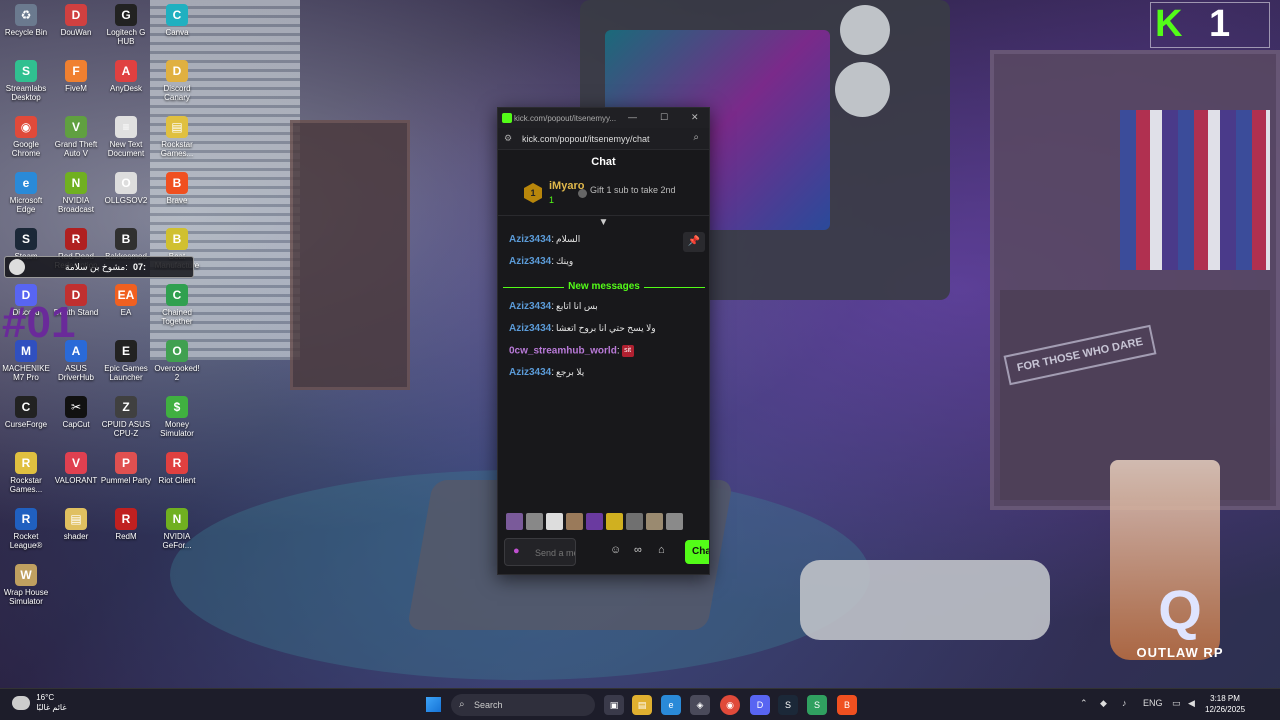 The width and height of the screenshot is (1280, 720). What do you see at coordinates (26, 585) in the screenshot?
I see `desktop-icon: W Wrap House Simulator` at bounding box center [26, 585].